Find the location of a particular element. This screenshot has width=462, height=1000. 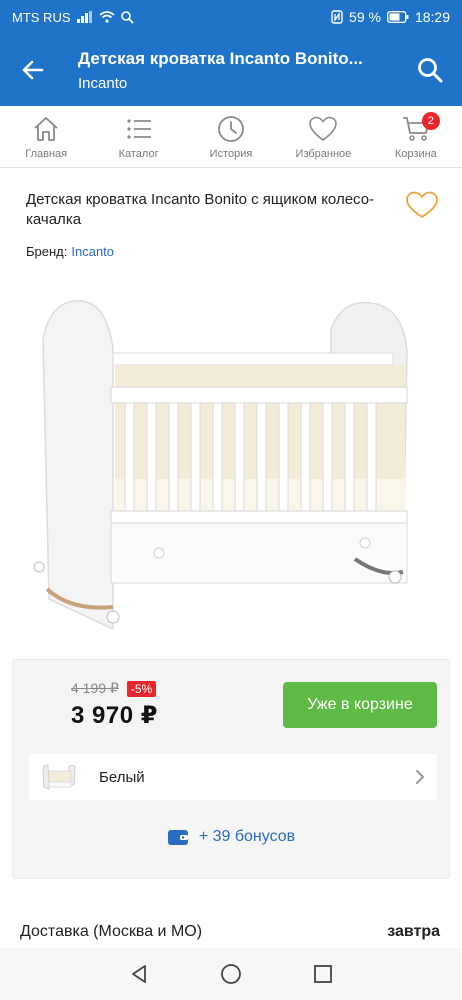

chevron-right-icon is located at coordinates (420, 777).